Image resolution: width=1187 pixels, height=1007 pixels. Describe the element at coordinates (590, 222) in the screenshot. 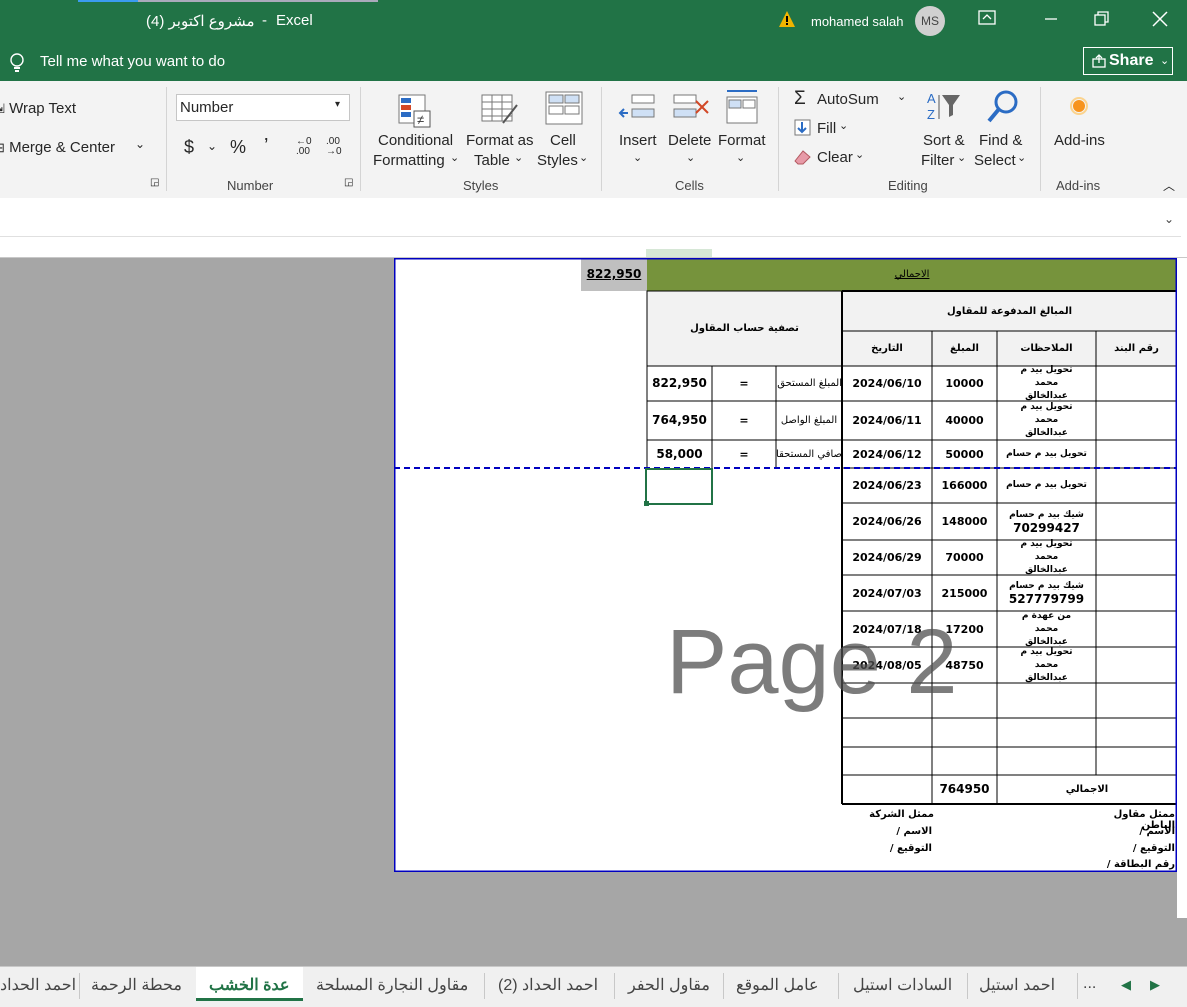

I see `formula-input` at that location.